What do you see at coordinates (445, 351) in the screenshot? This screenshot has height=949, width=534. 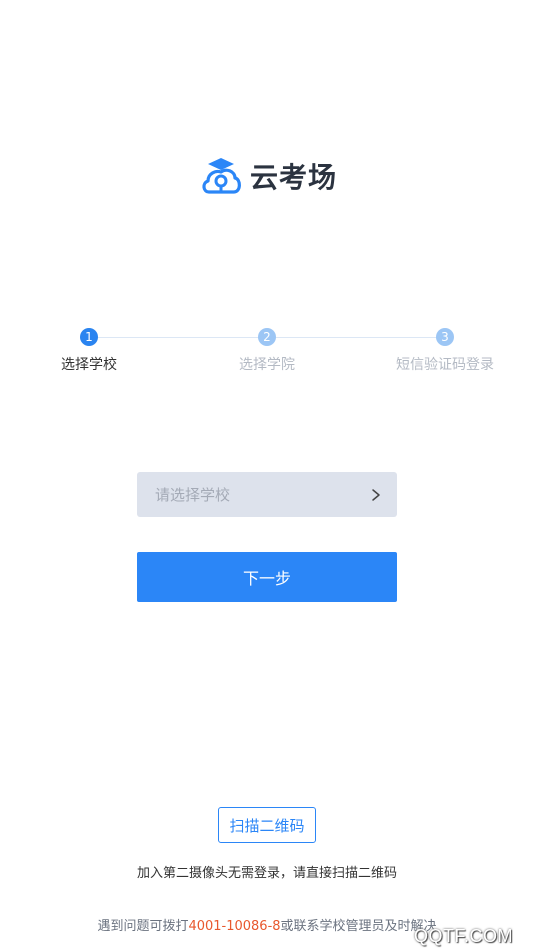 I see `step-sms-login: 3 短信验证码登录` at bounding box center [445, 351].